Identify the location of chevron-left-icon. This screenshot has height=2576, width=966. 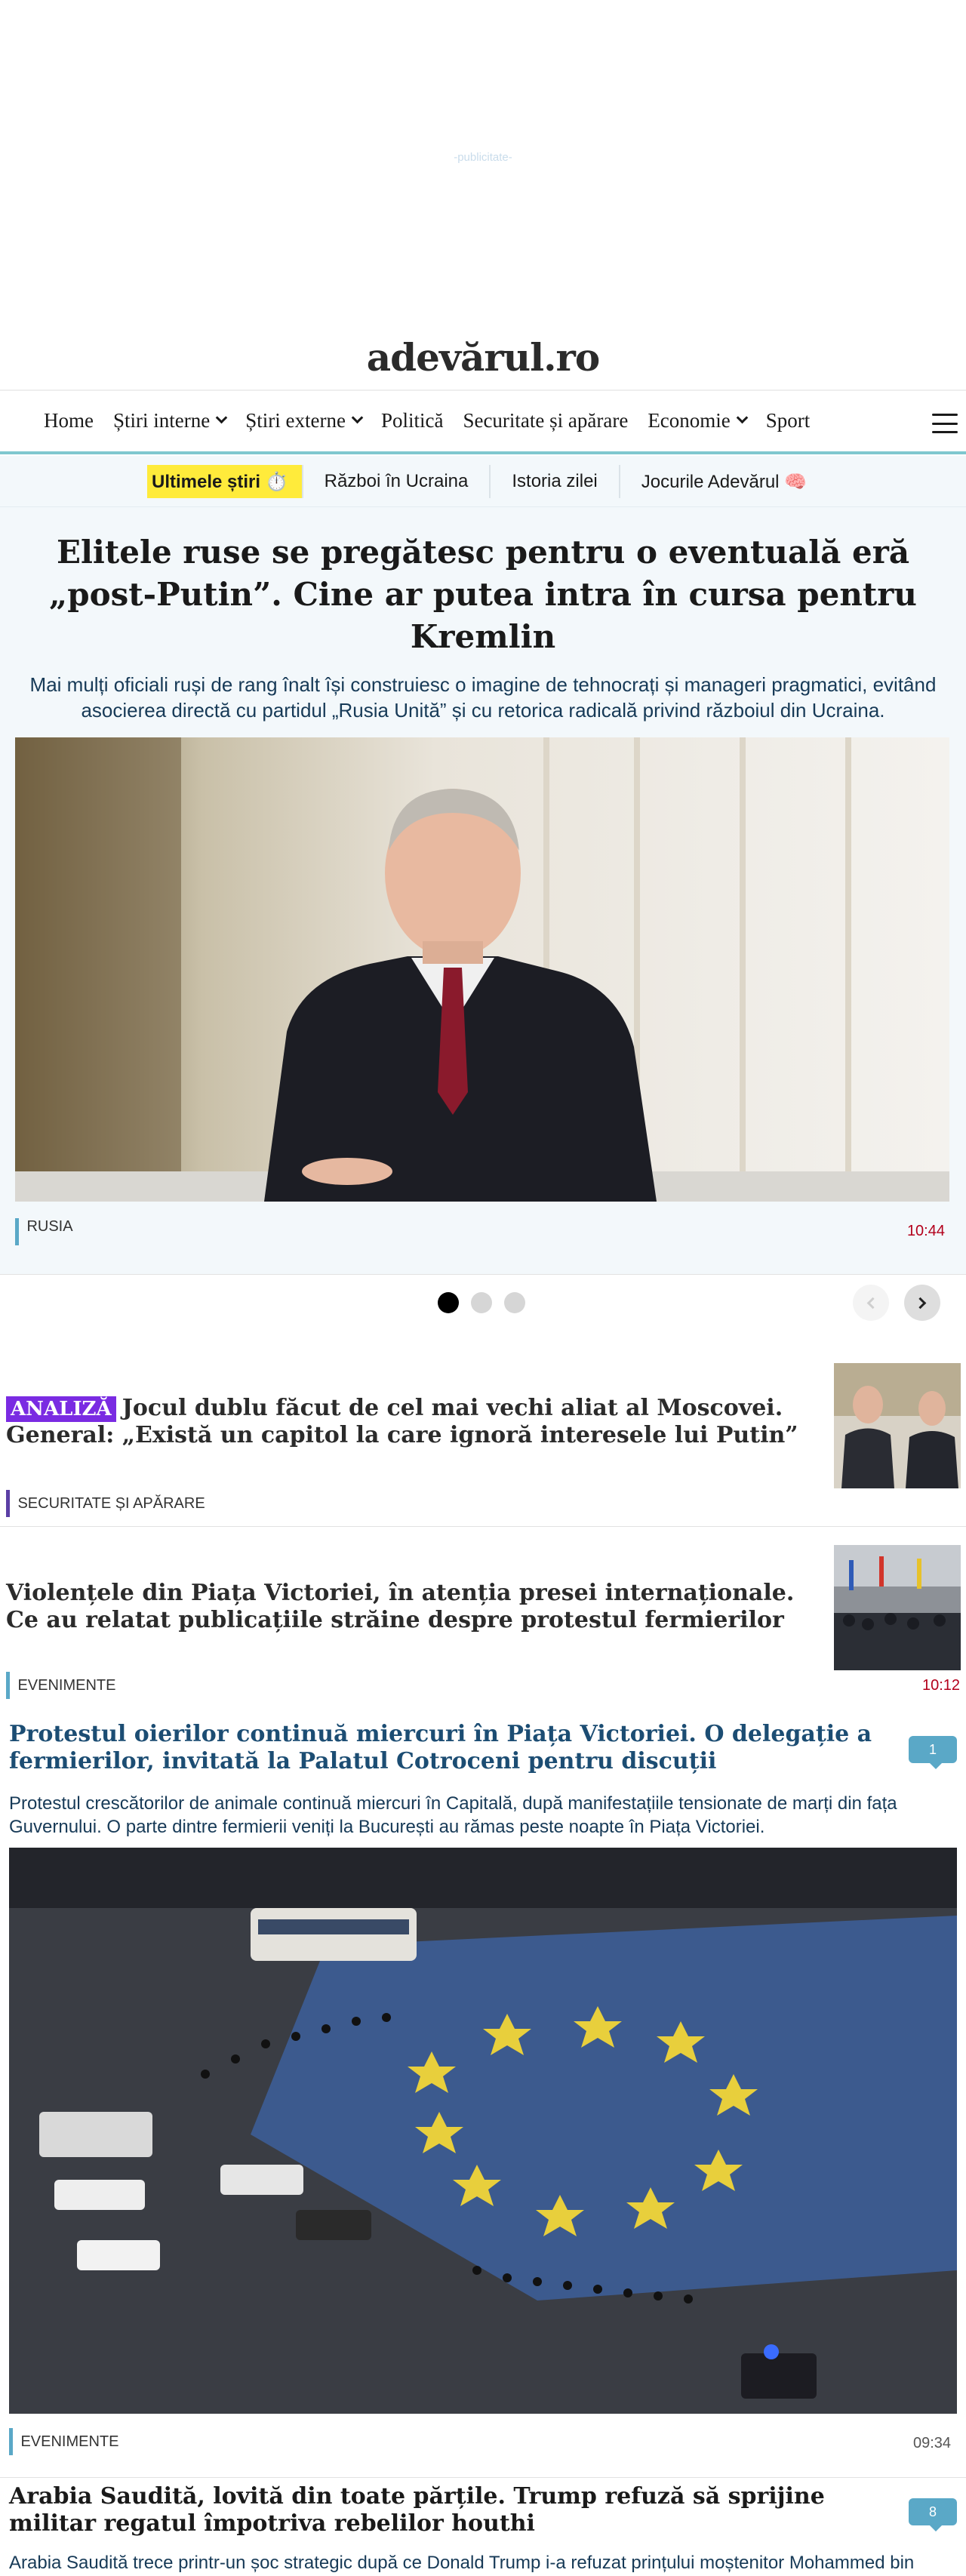
(872, 1303).